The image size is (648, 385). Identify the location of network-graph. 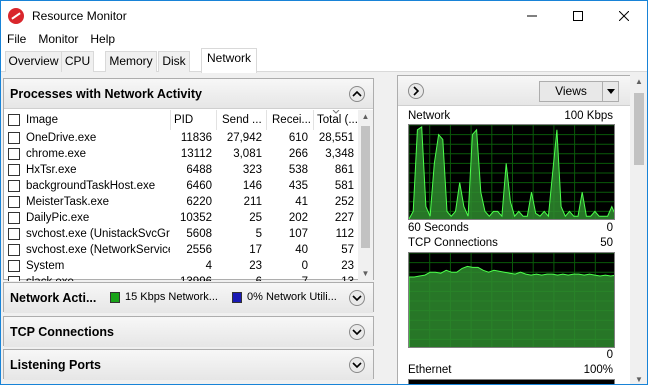
(511, 172).